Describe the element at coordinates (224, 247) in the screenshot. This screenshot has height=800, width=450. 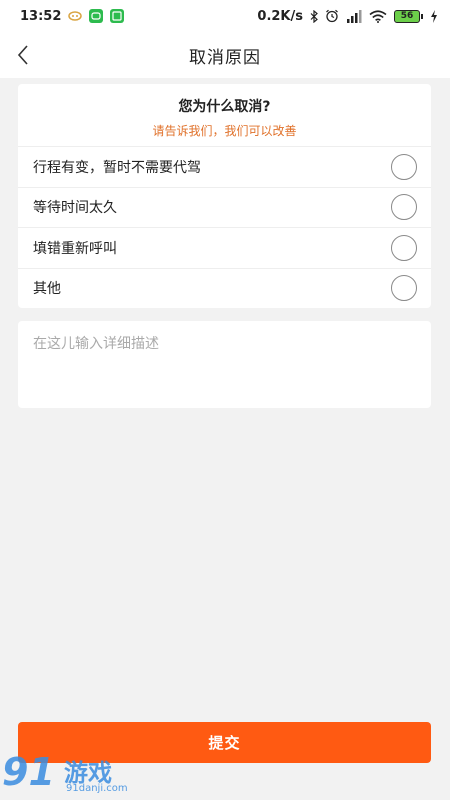
I see `reason-option-wrong-info: 填错重新呼叫` at that location.